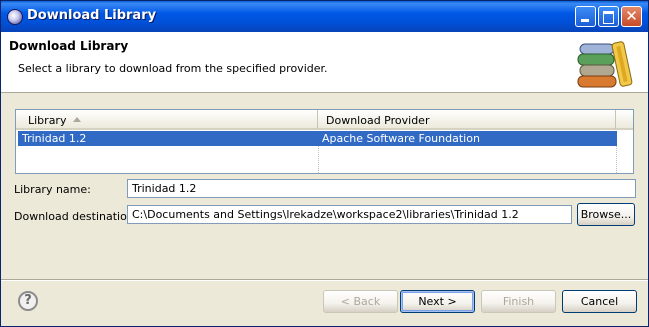  What do you see at coordinates (624, 120) in the screenshot?
I see `column-header-filler` at bounding box center [624, 120].